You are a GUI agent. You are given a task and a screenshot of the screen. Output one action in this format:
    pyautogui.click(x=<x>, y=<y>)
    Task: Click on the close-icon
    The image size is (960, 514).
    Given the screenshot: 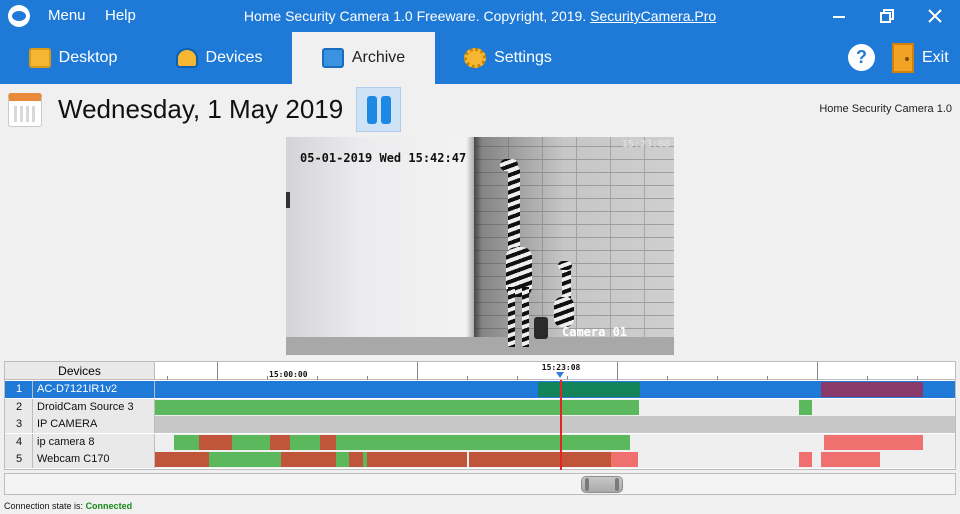 What is the action you would take?
    pyautogui.click(x=935, y=16)
    